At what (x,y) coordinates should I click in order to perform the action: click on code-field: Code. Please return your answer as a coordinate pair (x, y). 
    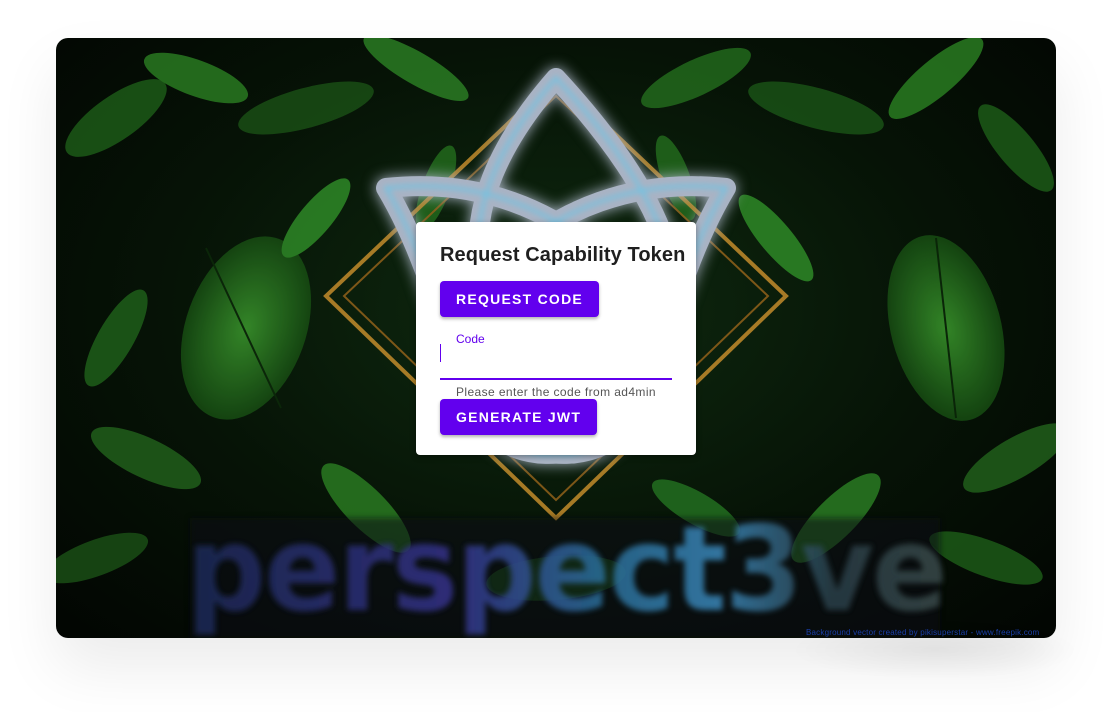
    Looking at the image, I should click on (556, 354).